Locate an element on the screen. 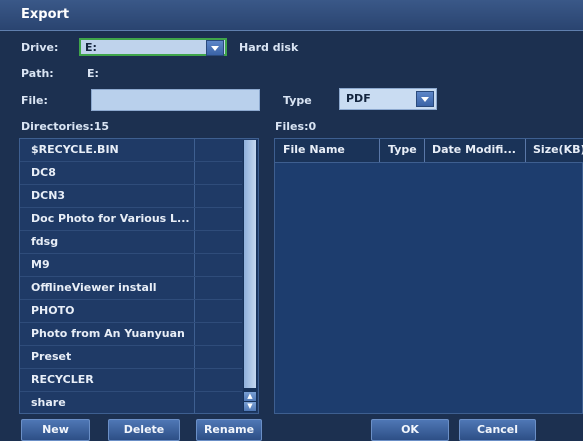 The height and width of the screenshot is (441, 583). column-header-file-name: File Name is located at coordinates (314, 149).